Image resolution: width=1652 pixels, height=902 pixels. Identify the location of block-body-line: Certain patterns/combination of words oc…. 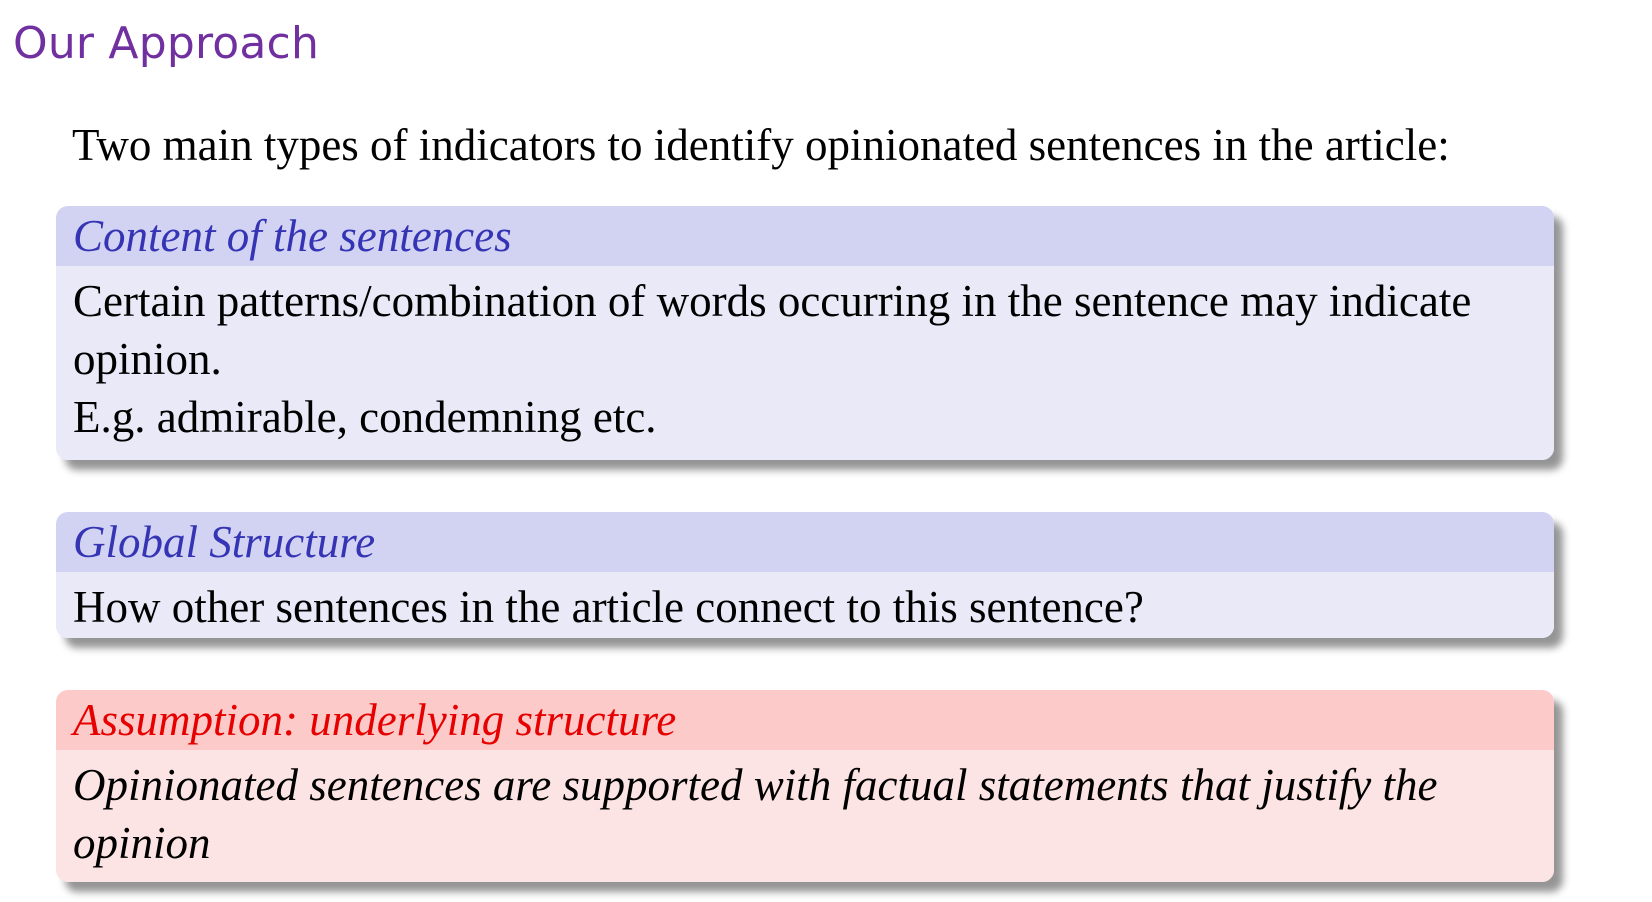
(772, 301).